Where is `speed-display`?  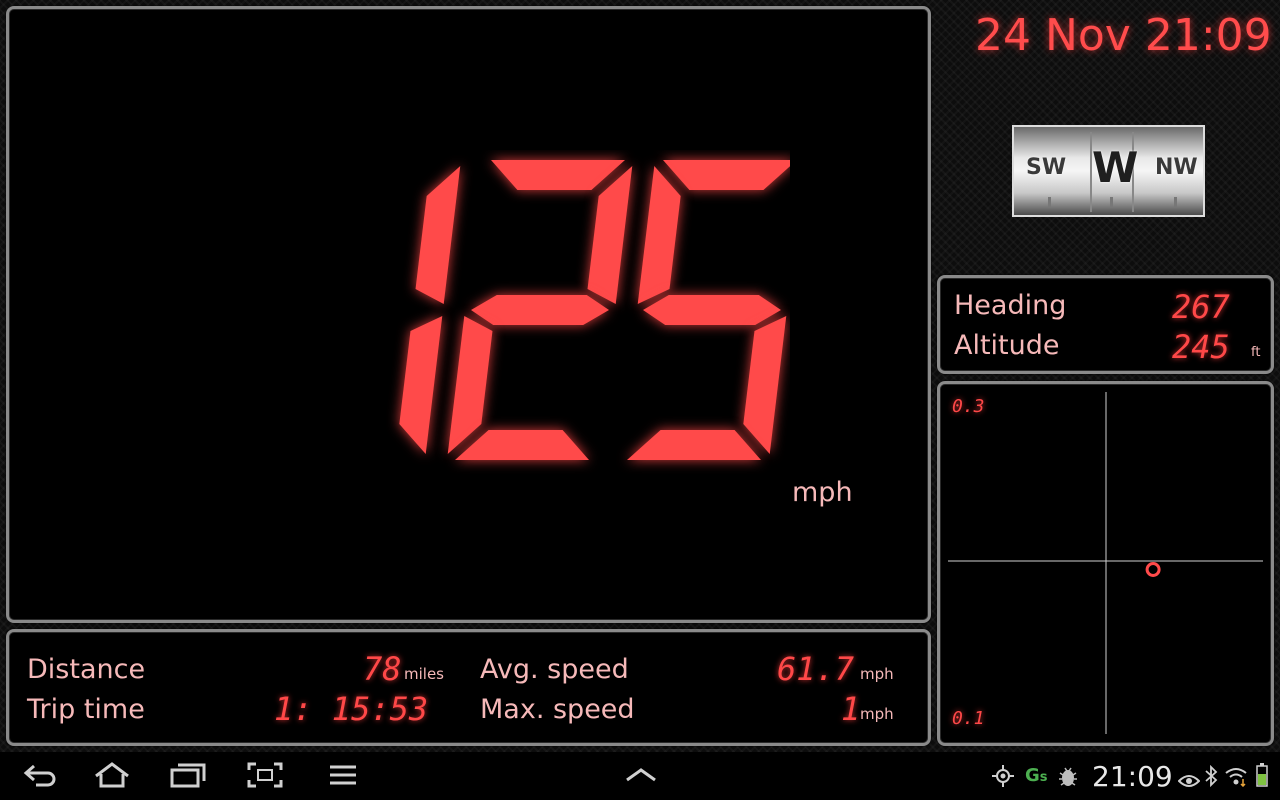 speed-display is located at coordinates (594, 310).